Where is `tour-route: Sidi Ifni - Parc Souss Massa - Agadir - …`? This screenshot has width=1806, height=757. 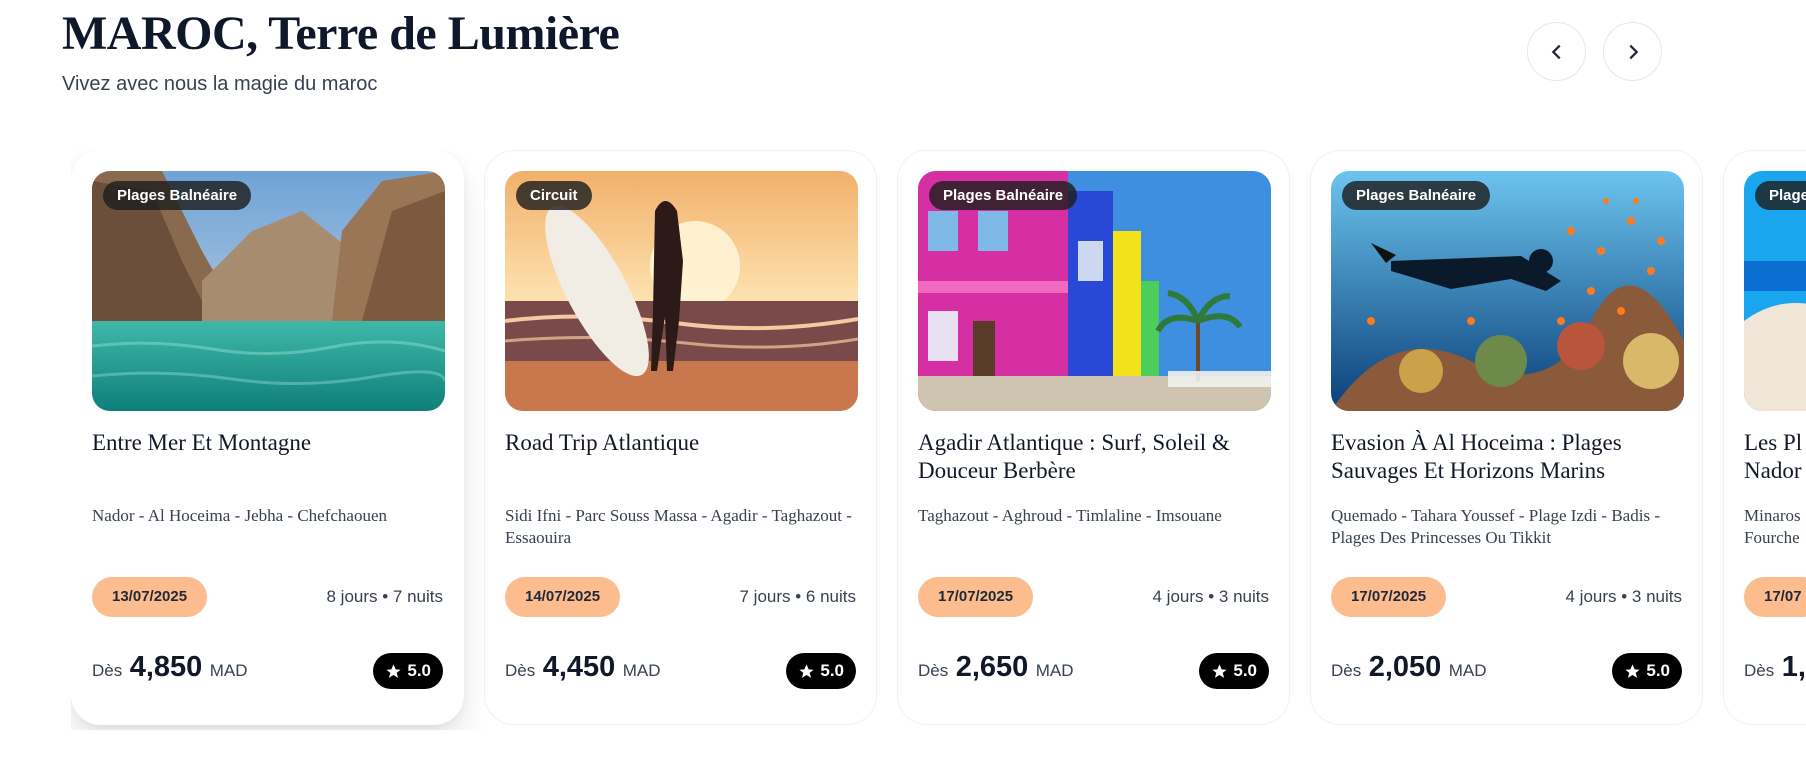
tour-route: Sidi Ifni - Parc Souss Massa - Agadir - … is located at coordinates (678, 526).